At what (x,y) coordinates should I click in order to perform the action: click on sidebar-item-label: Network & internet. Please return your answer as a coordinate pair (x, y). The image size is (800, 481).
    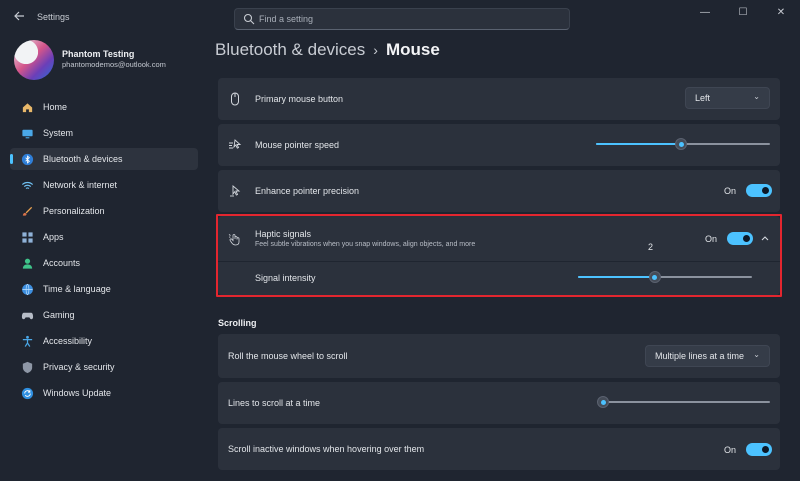
    Looking at the image, I should click on (80, 185).